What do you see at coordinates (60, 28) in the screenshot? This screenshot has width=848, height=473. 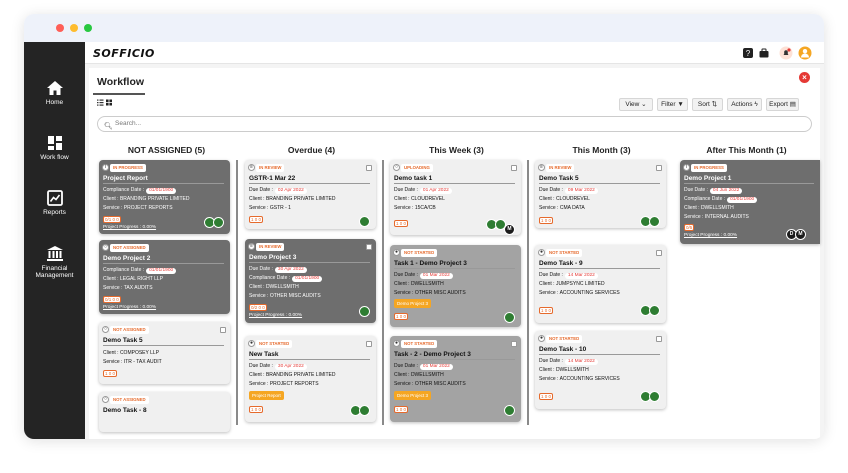 I see `close-window-dot` at bounding box center [60, 28].